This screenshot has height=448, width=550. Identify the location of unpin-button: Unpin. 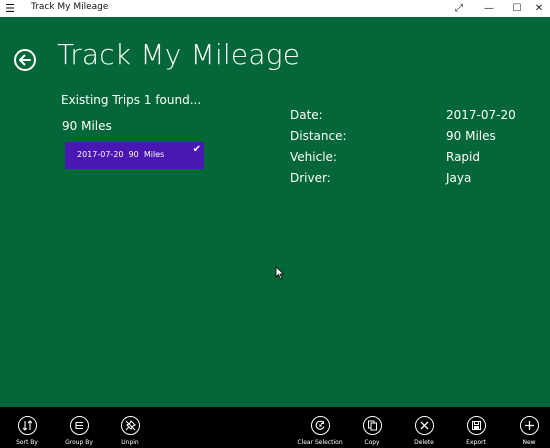
(130, 427).